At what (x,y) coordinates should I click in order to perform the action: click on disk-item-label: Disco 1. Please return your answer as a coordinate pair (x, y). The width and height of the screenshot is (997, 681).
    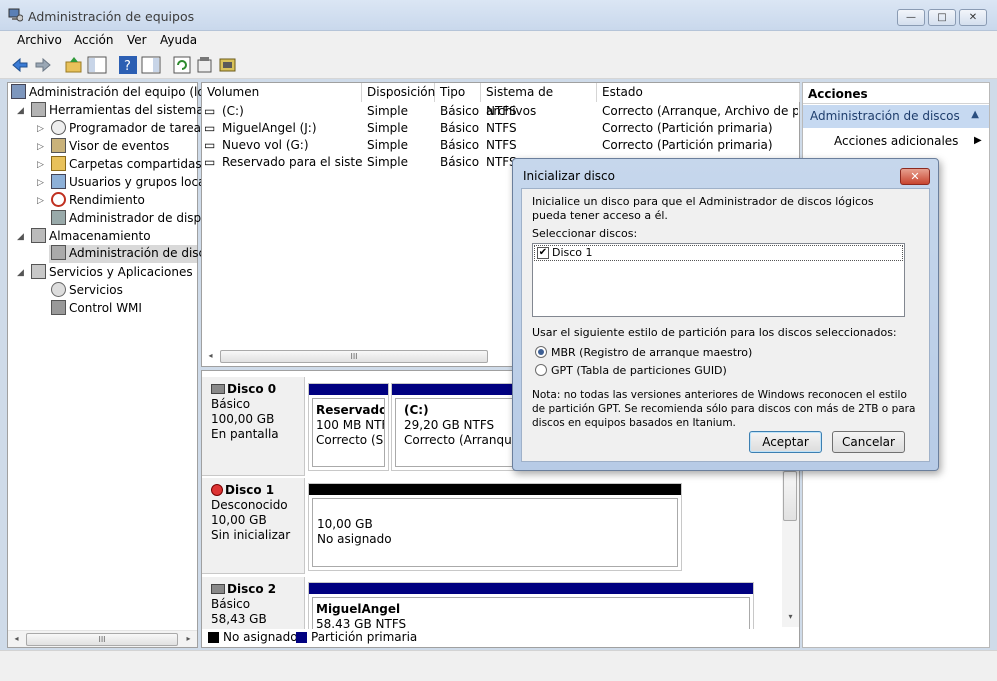
    Looking at the image, I should click on (572, 252).